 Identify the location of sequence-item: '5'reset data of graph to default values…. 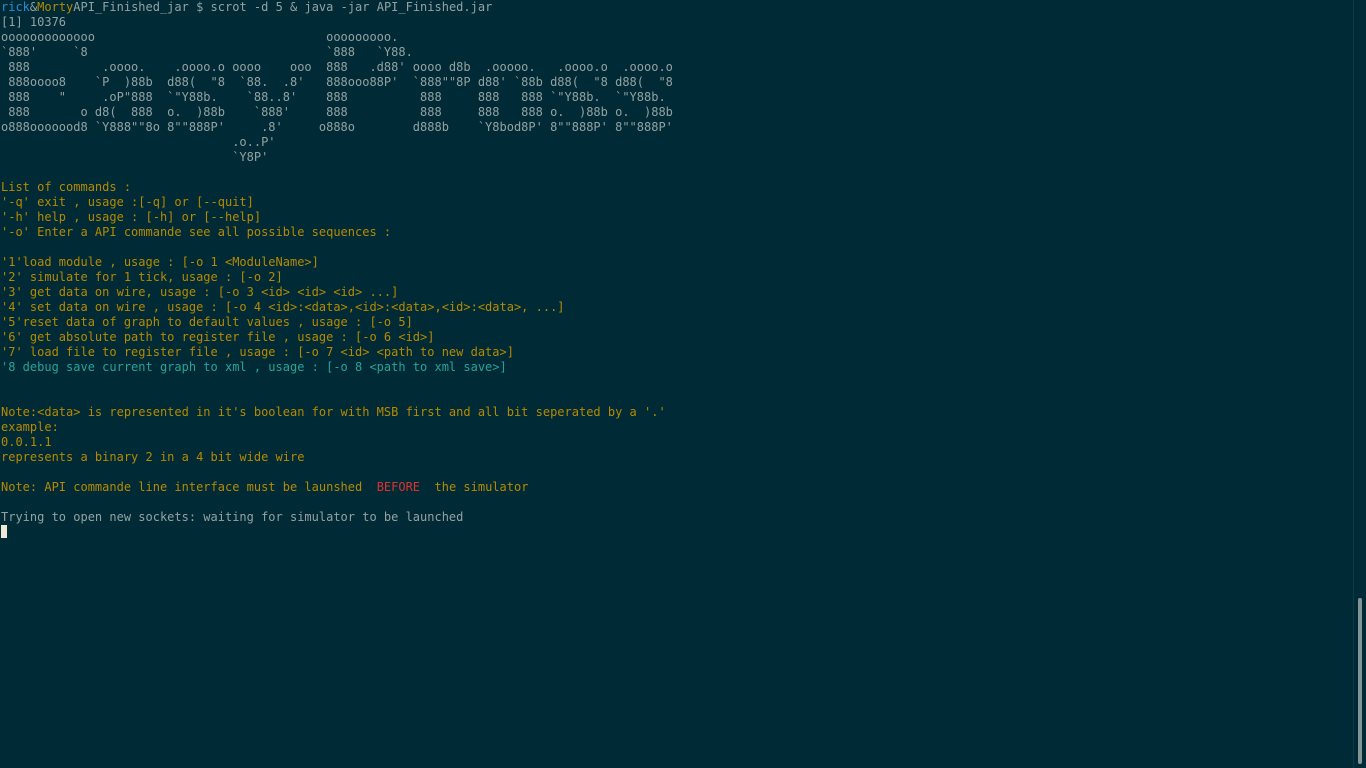
(207, 322).